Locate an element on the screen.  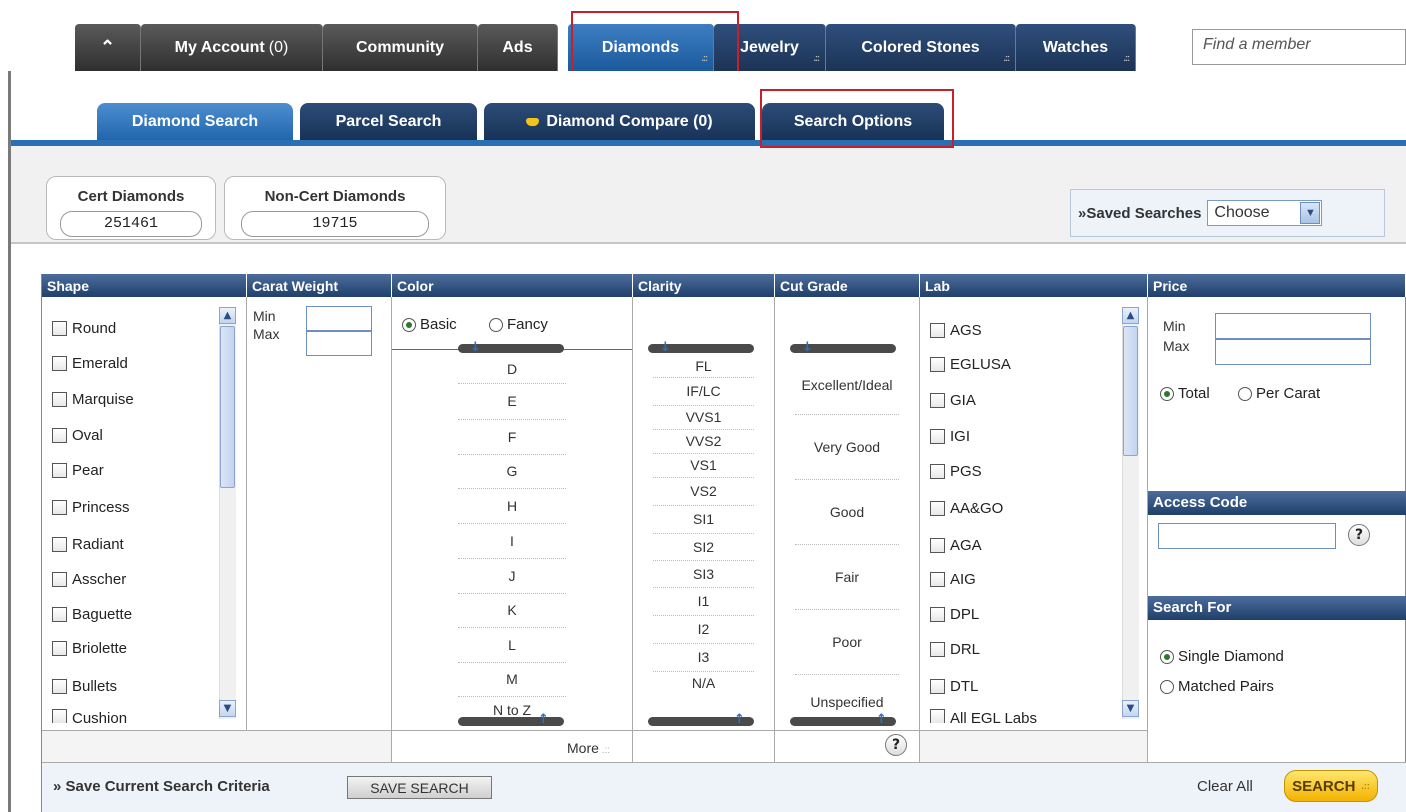
shape-option: Oval is located at coordinates (77, 435).